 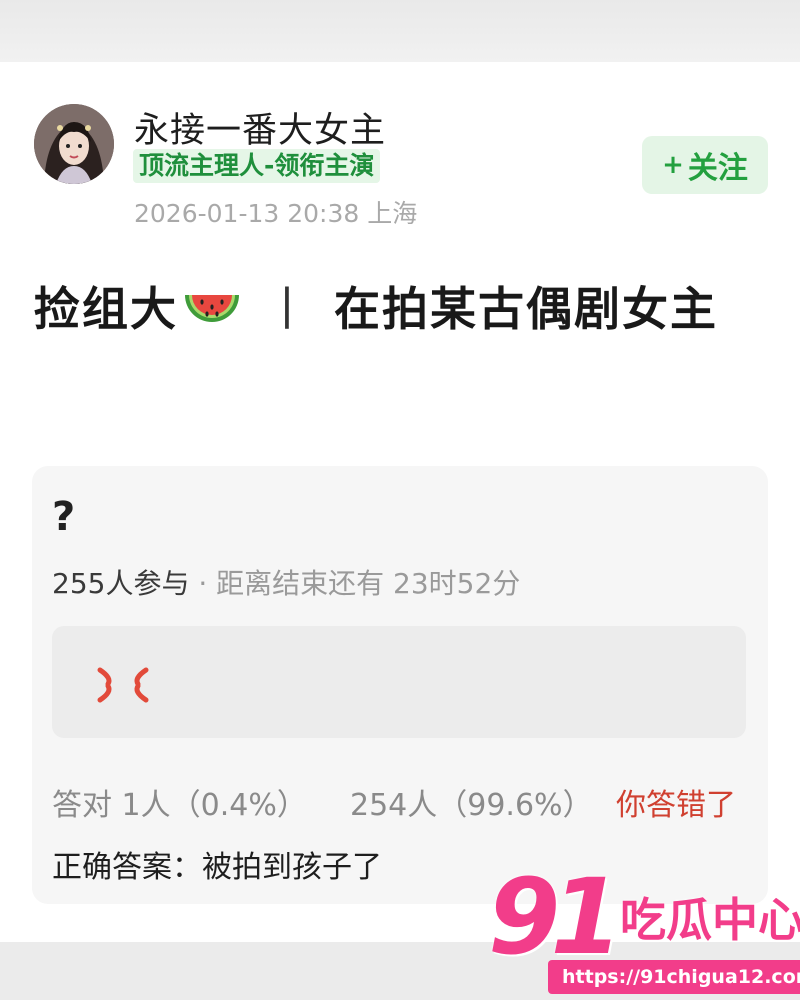 I want to click on author-name: 永接一番大女主, so click(x=260, y=127).